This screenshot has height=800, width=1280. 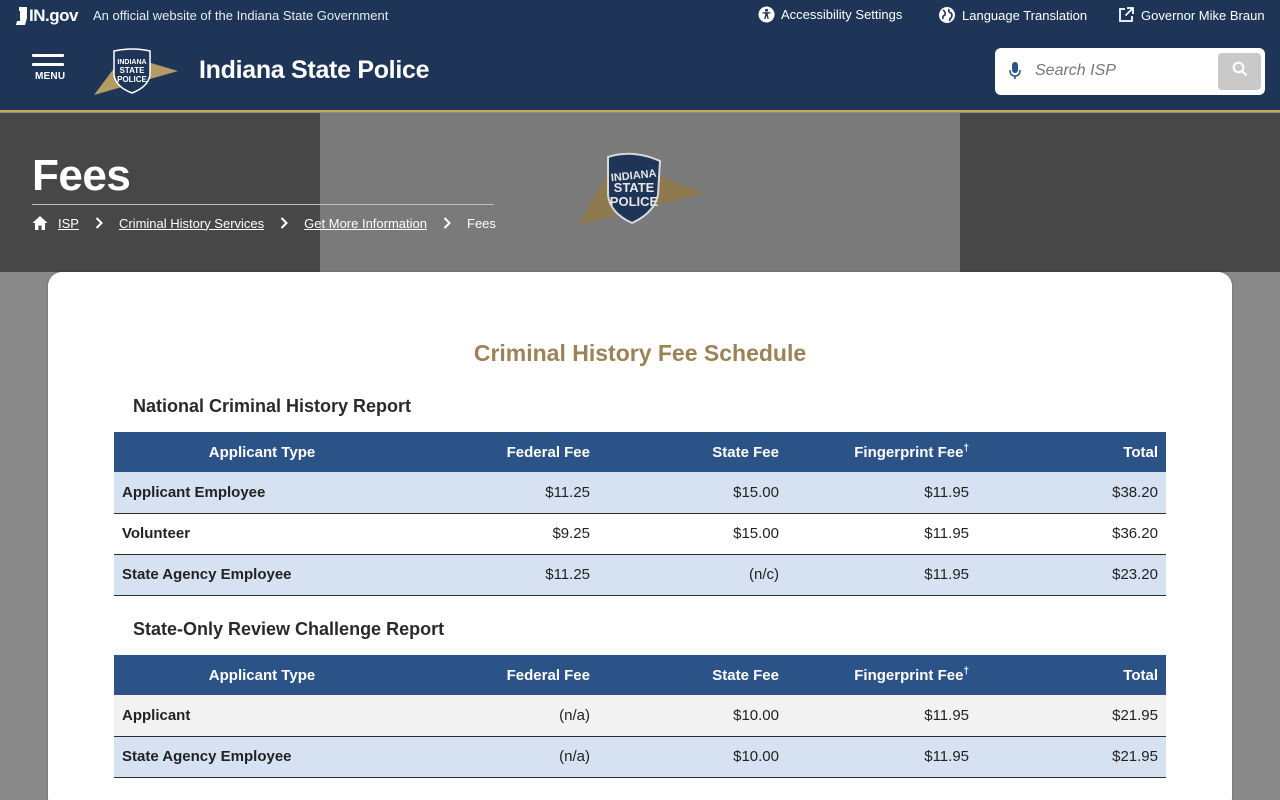 I want to click on hamburger-icon, so click(x=48, y=55).